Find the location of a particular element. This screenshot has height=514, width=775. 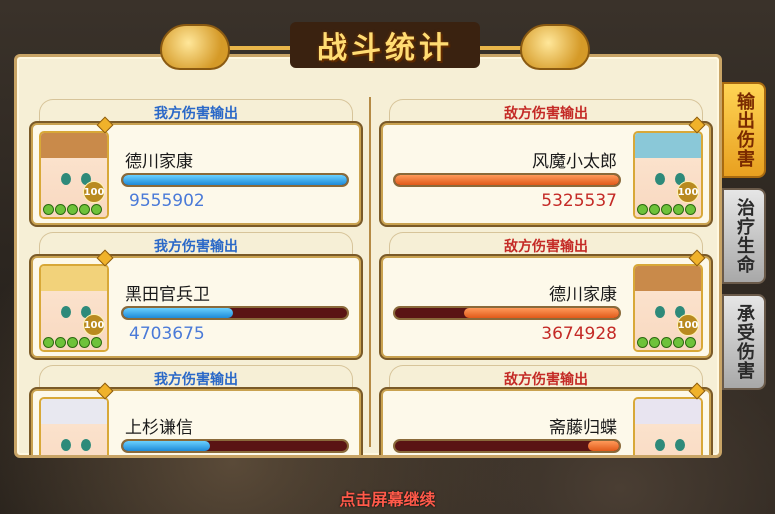

hero-card: 上杉谦信 is located at coordinates (196, 418).